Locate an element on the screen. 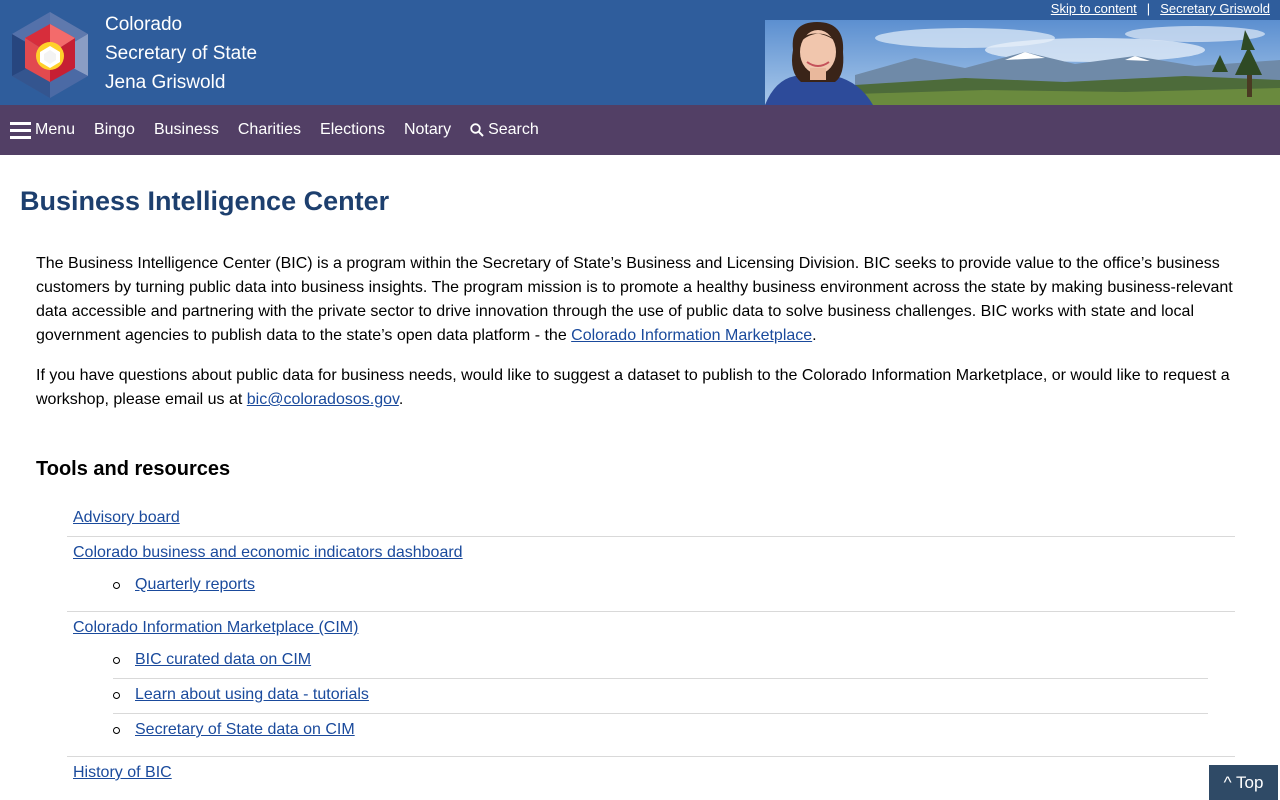 The height and width of the screenshot is (800, 1280). nav-item-elections: Elections is located at coordinates (352, 130).